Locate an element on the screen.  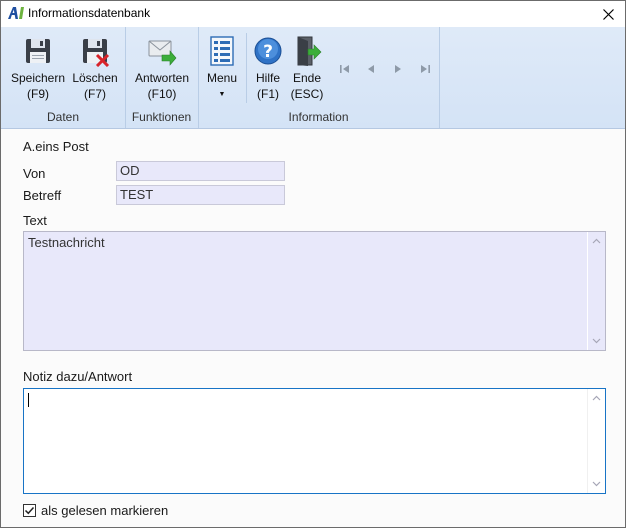
ribbon-separator is located at coordinates (246, 68).